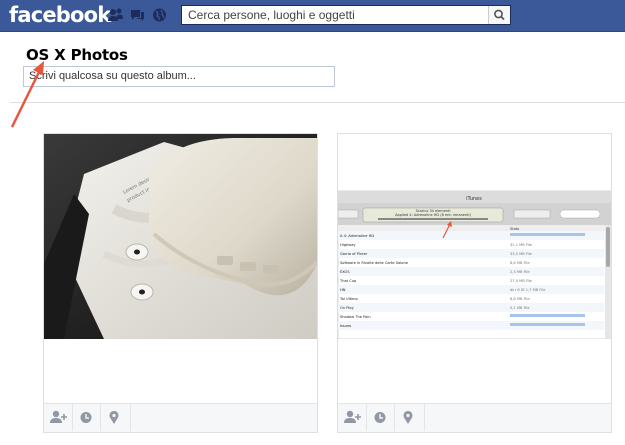 This screenshot has height=445, width=625. I want to click on messages-icon, so click(137, 15).